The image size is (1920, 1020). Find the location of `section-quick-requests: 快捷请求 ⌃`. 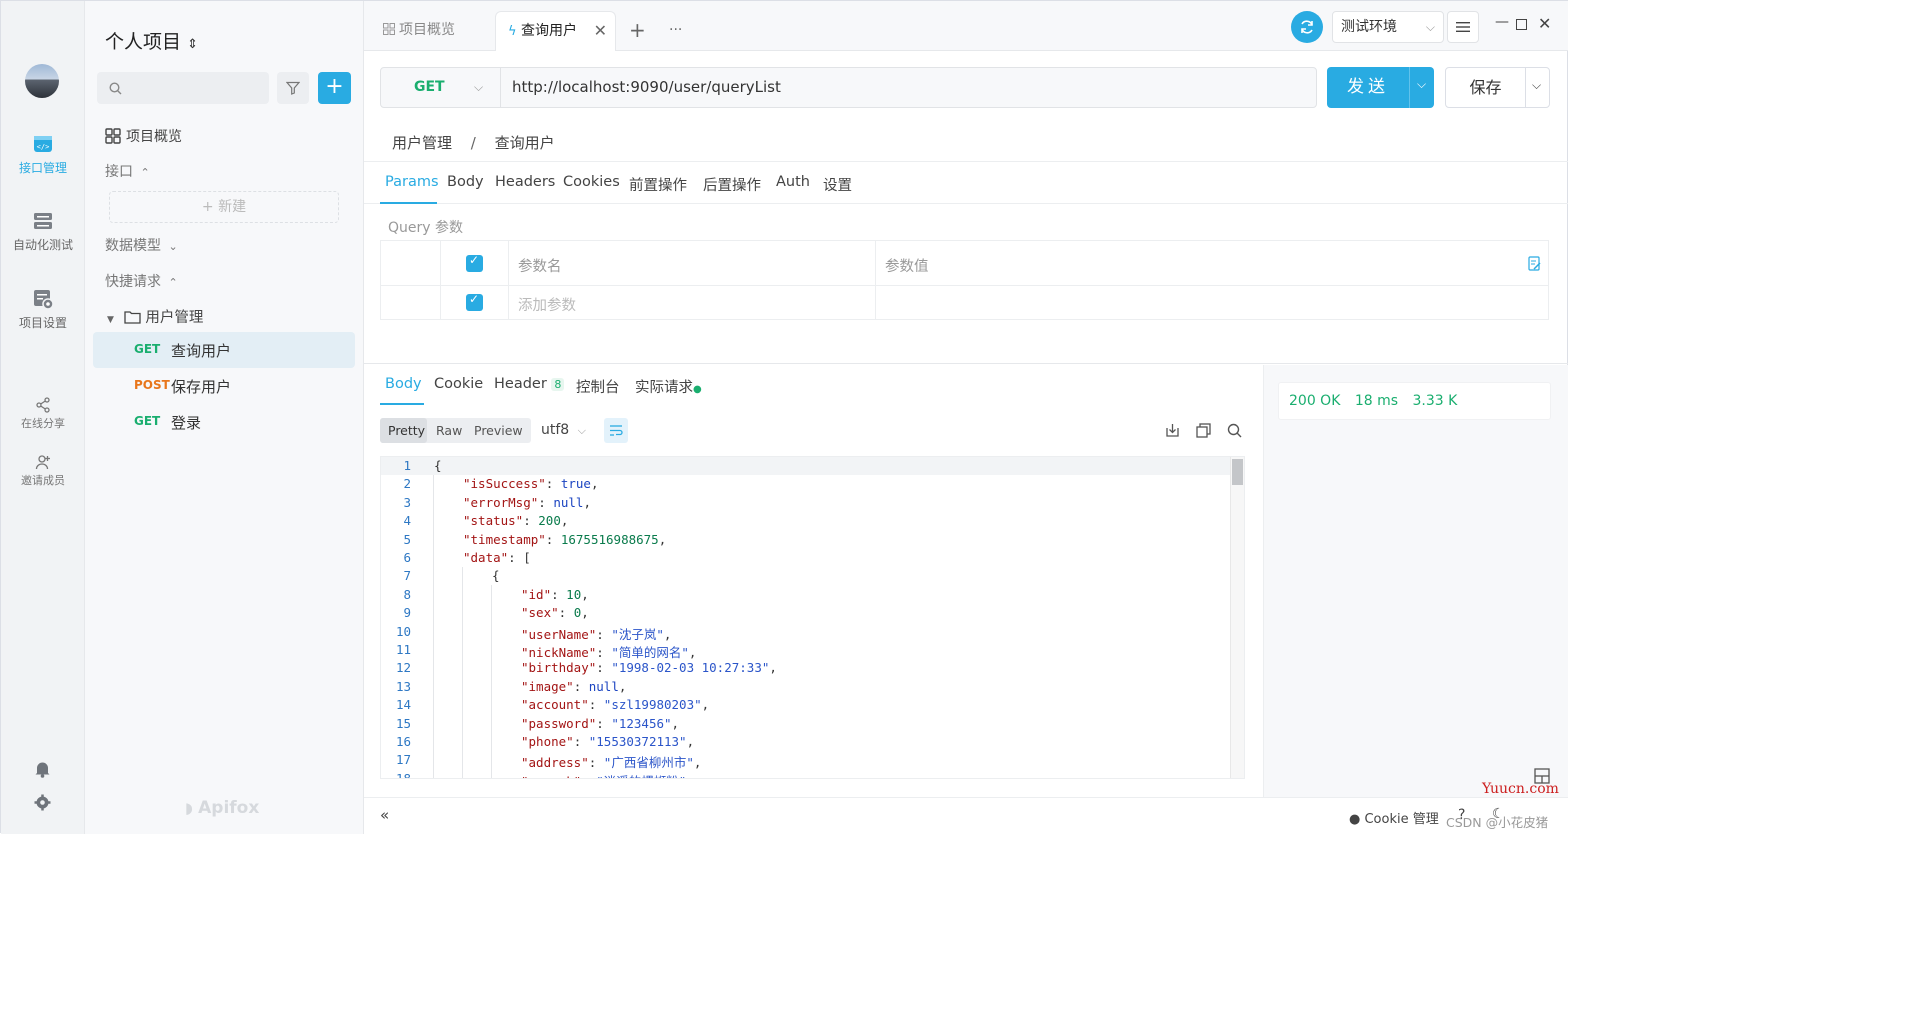

section-quick-requests: 快捷请求 ⌃ is located at coordinates (141, 281).